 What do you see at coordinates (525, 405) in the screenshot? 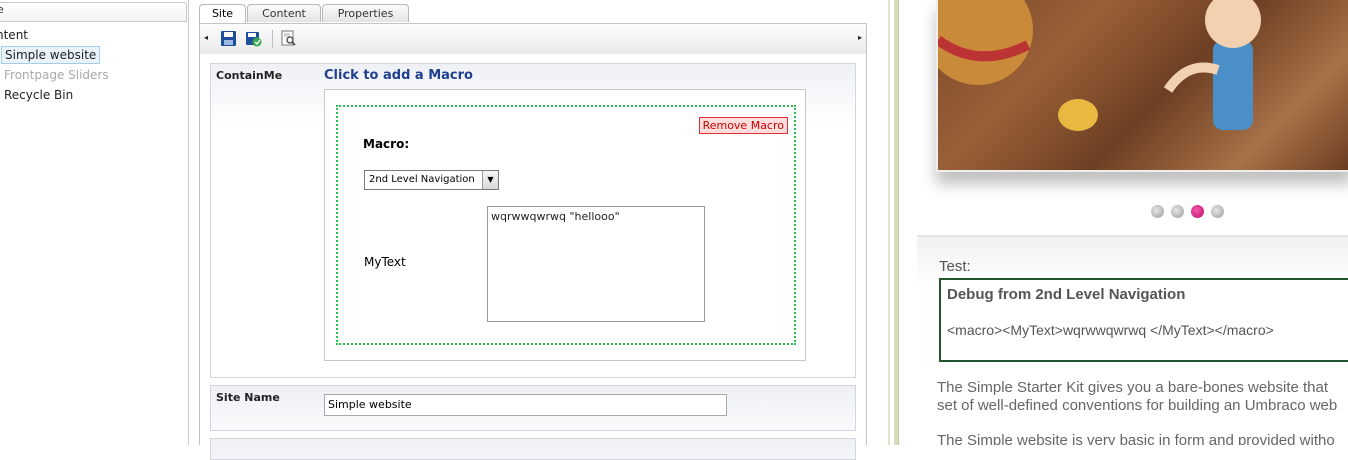
I see `site-name-input: Simple website` at bounding box center [525, 405].